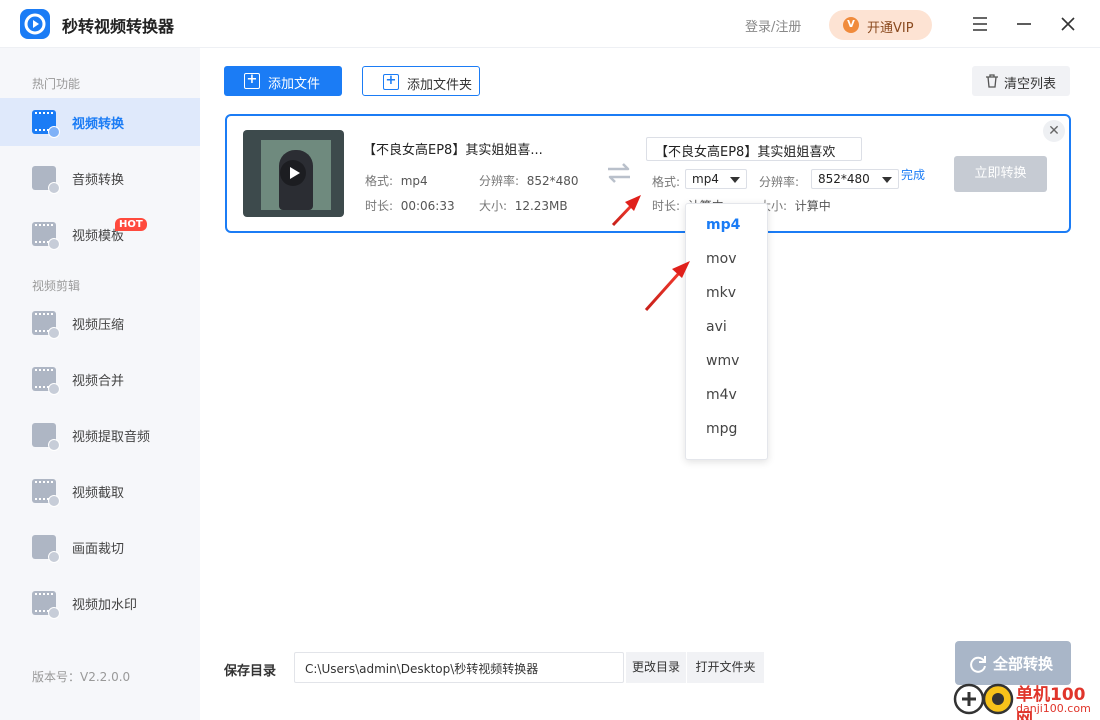 Image resolution: width=1100 pixels, height=720 pixels. I want to click on out-resolution-label: 分辨率:, so click(779, 182).